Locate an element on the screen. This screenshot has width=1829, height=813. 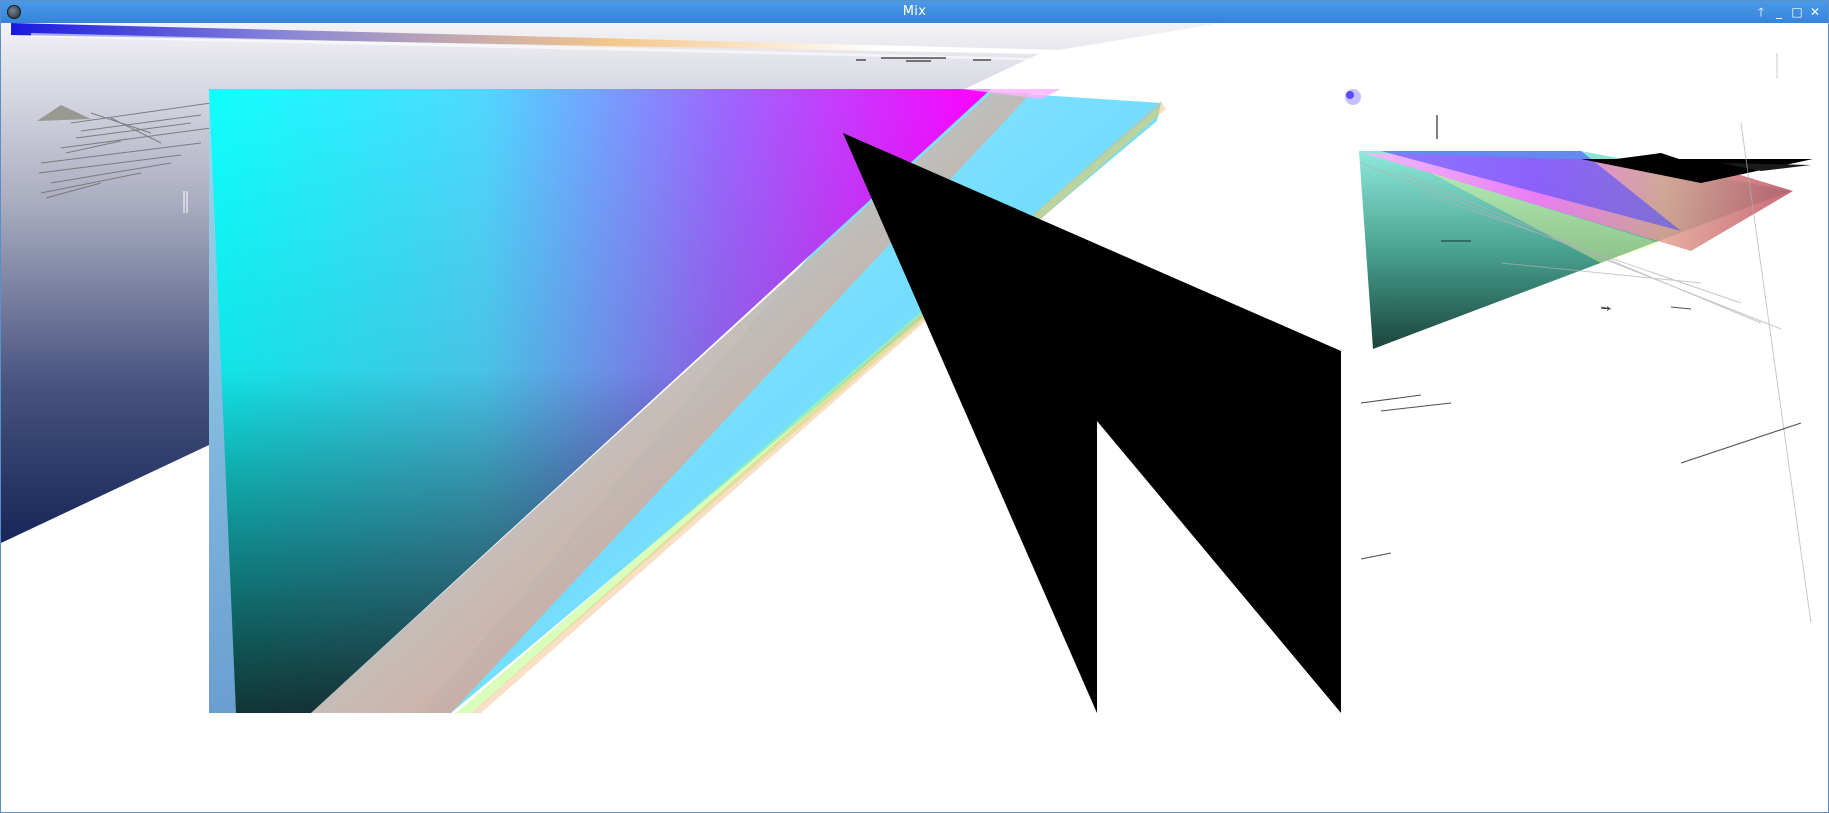
minimize-icon: _ is located at coordinates (1779, 12).